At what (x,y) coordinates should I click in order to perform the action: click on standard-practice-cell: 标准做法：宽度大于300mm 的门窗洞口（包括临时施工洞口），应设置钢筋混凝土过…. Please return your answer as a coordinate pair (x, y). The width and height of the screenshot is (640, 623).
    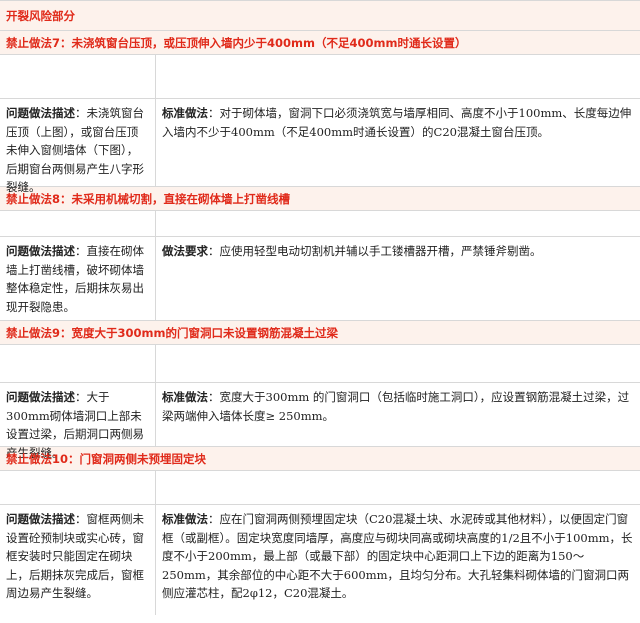
    Looking at the image, I should click on (398, 414).